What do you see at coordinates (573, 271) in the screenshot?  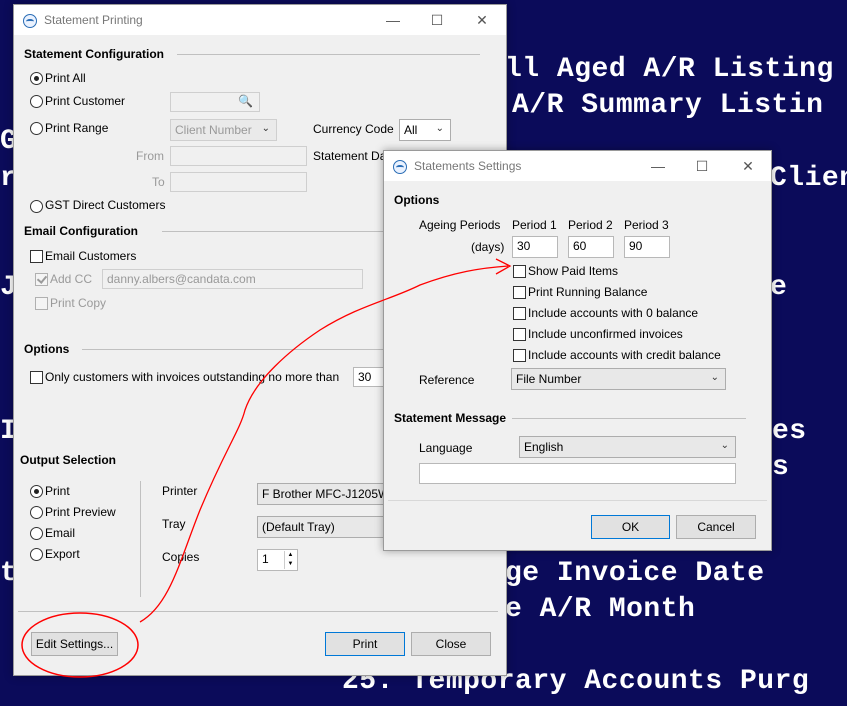 I see `show-paid-items-label: Show Paid Items` at bounding box center [573, 271].